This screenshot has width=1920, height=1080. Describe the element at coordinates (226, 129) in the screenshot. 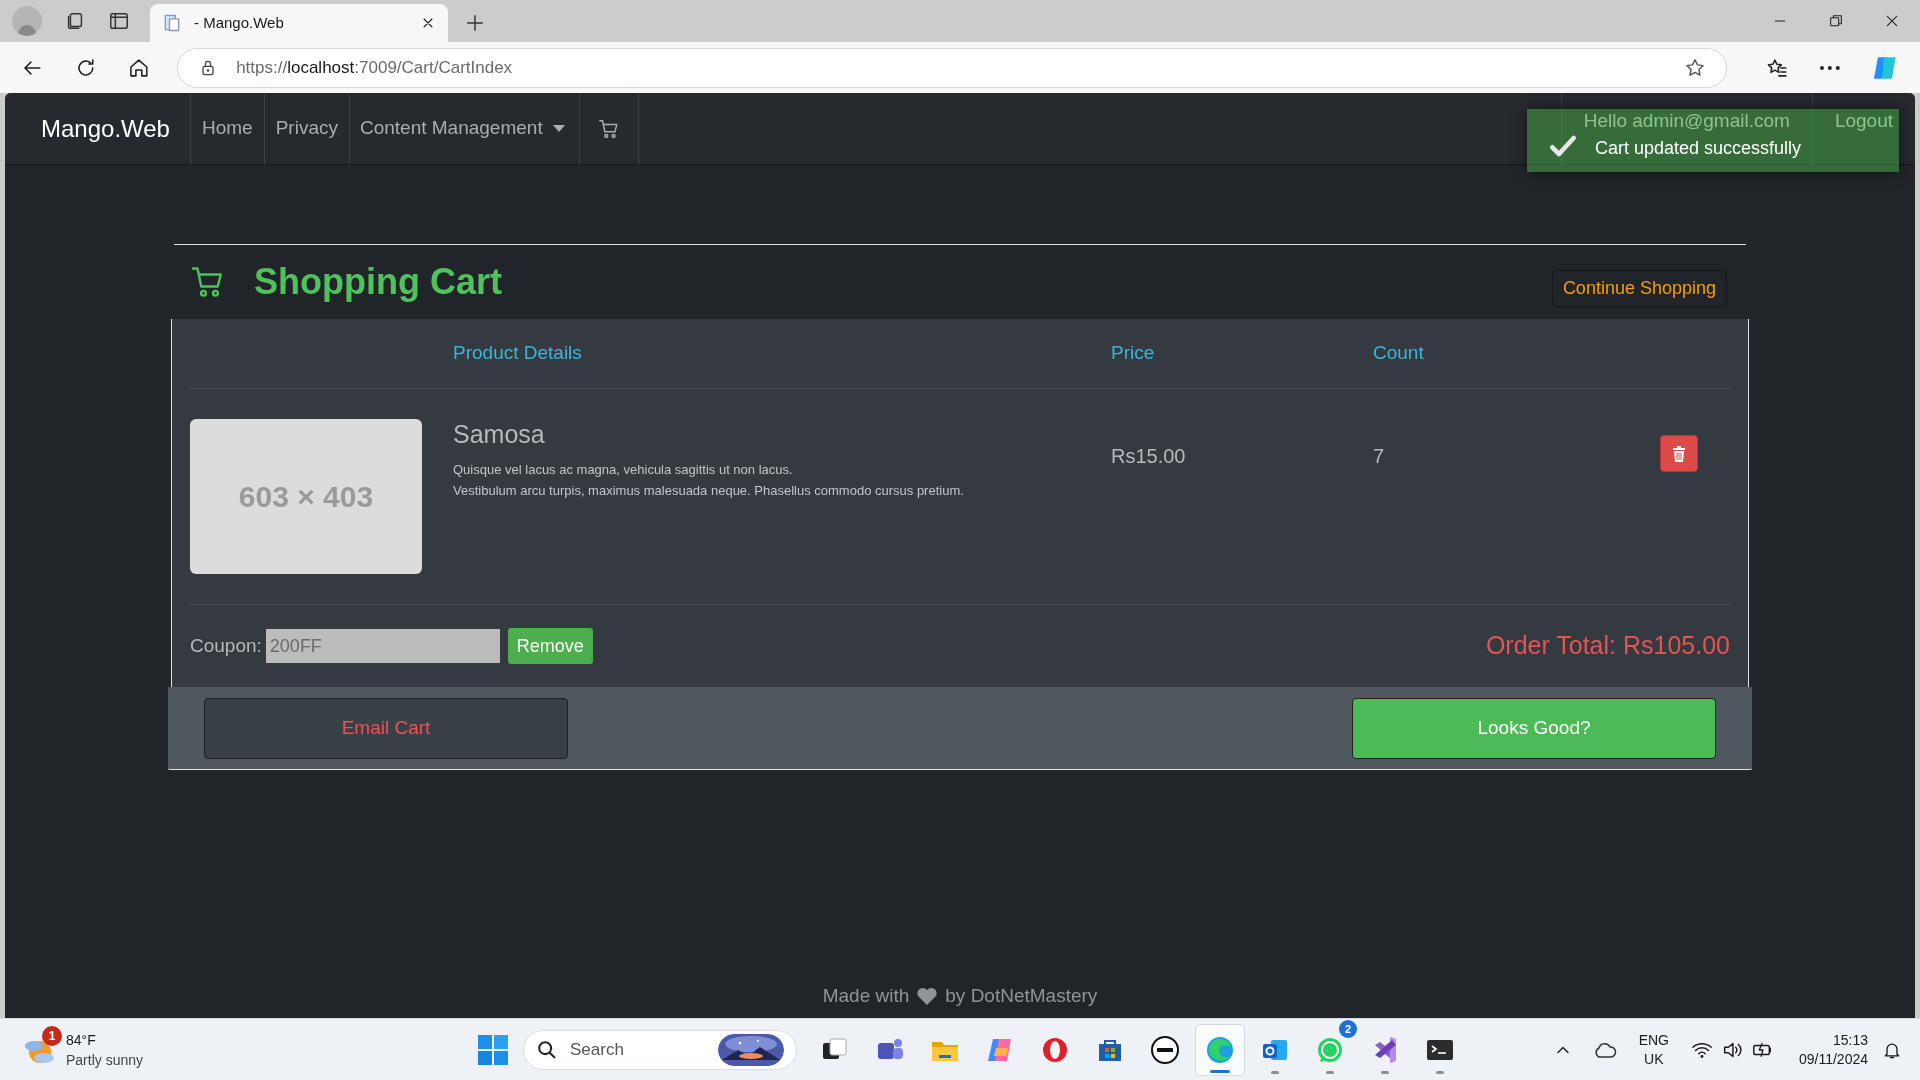

I see `nav-link: Home` at that location.